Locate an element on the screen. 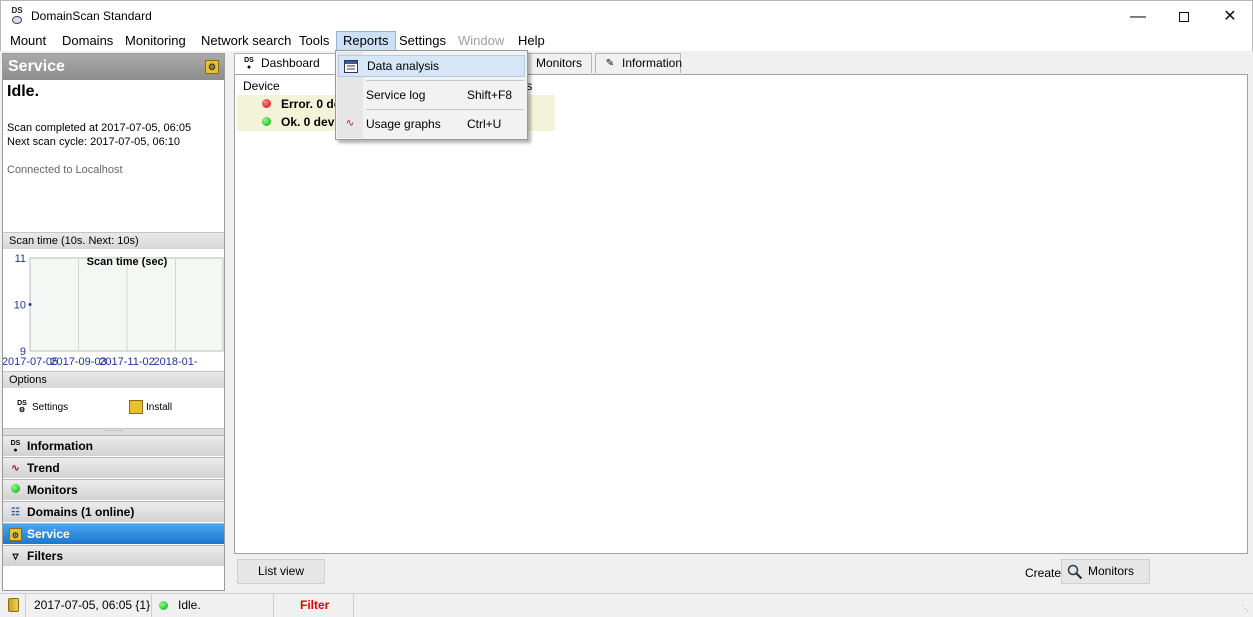 The width and height of the screenshot is (1253, 617). menu-mount: Mount is located at coordinates (28, 41).